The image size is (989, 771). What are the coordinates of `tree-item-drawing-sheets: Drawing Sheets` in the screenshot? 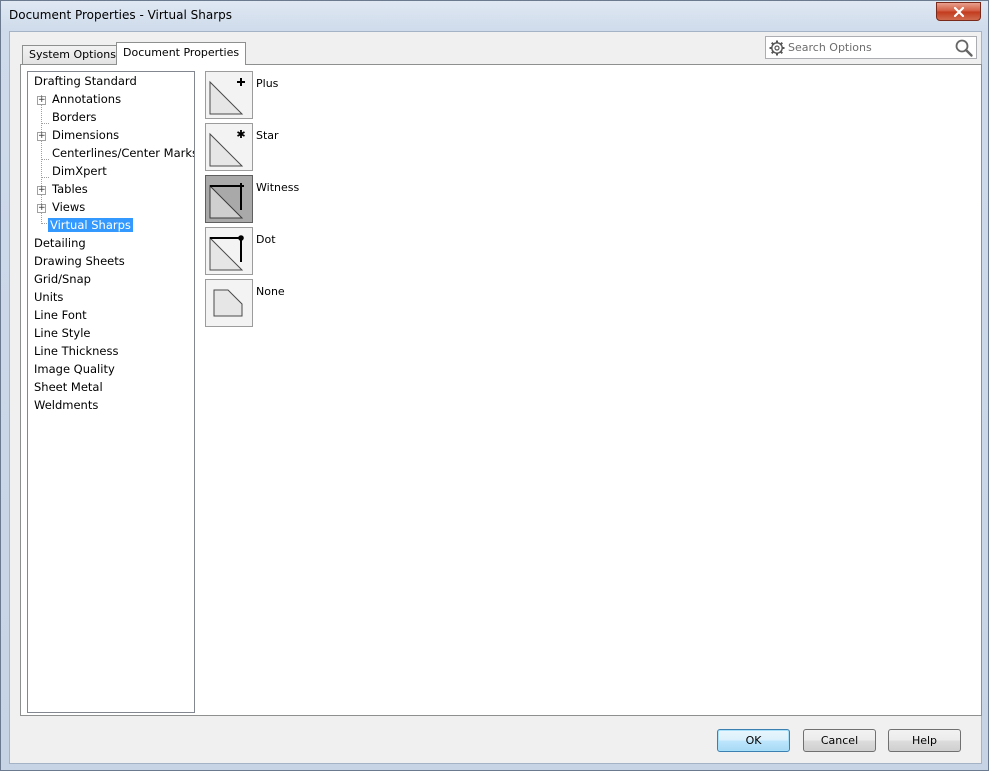 It's located at (79, 262).